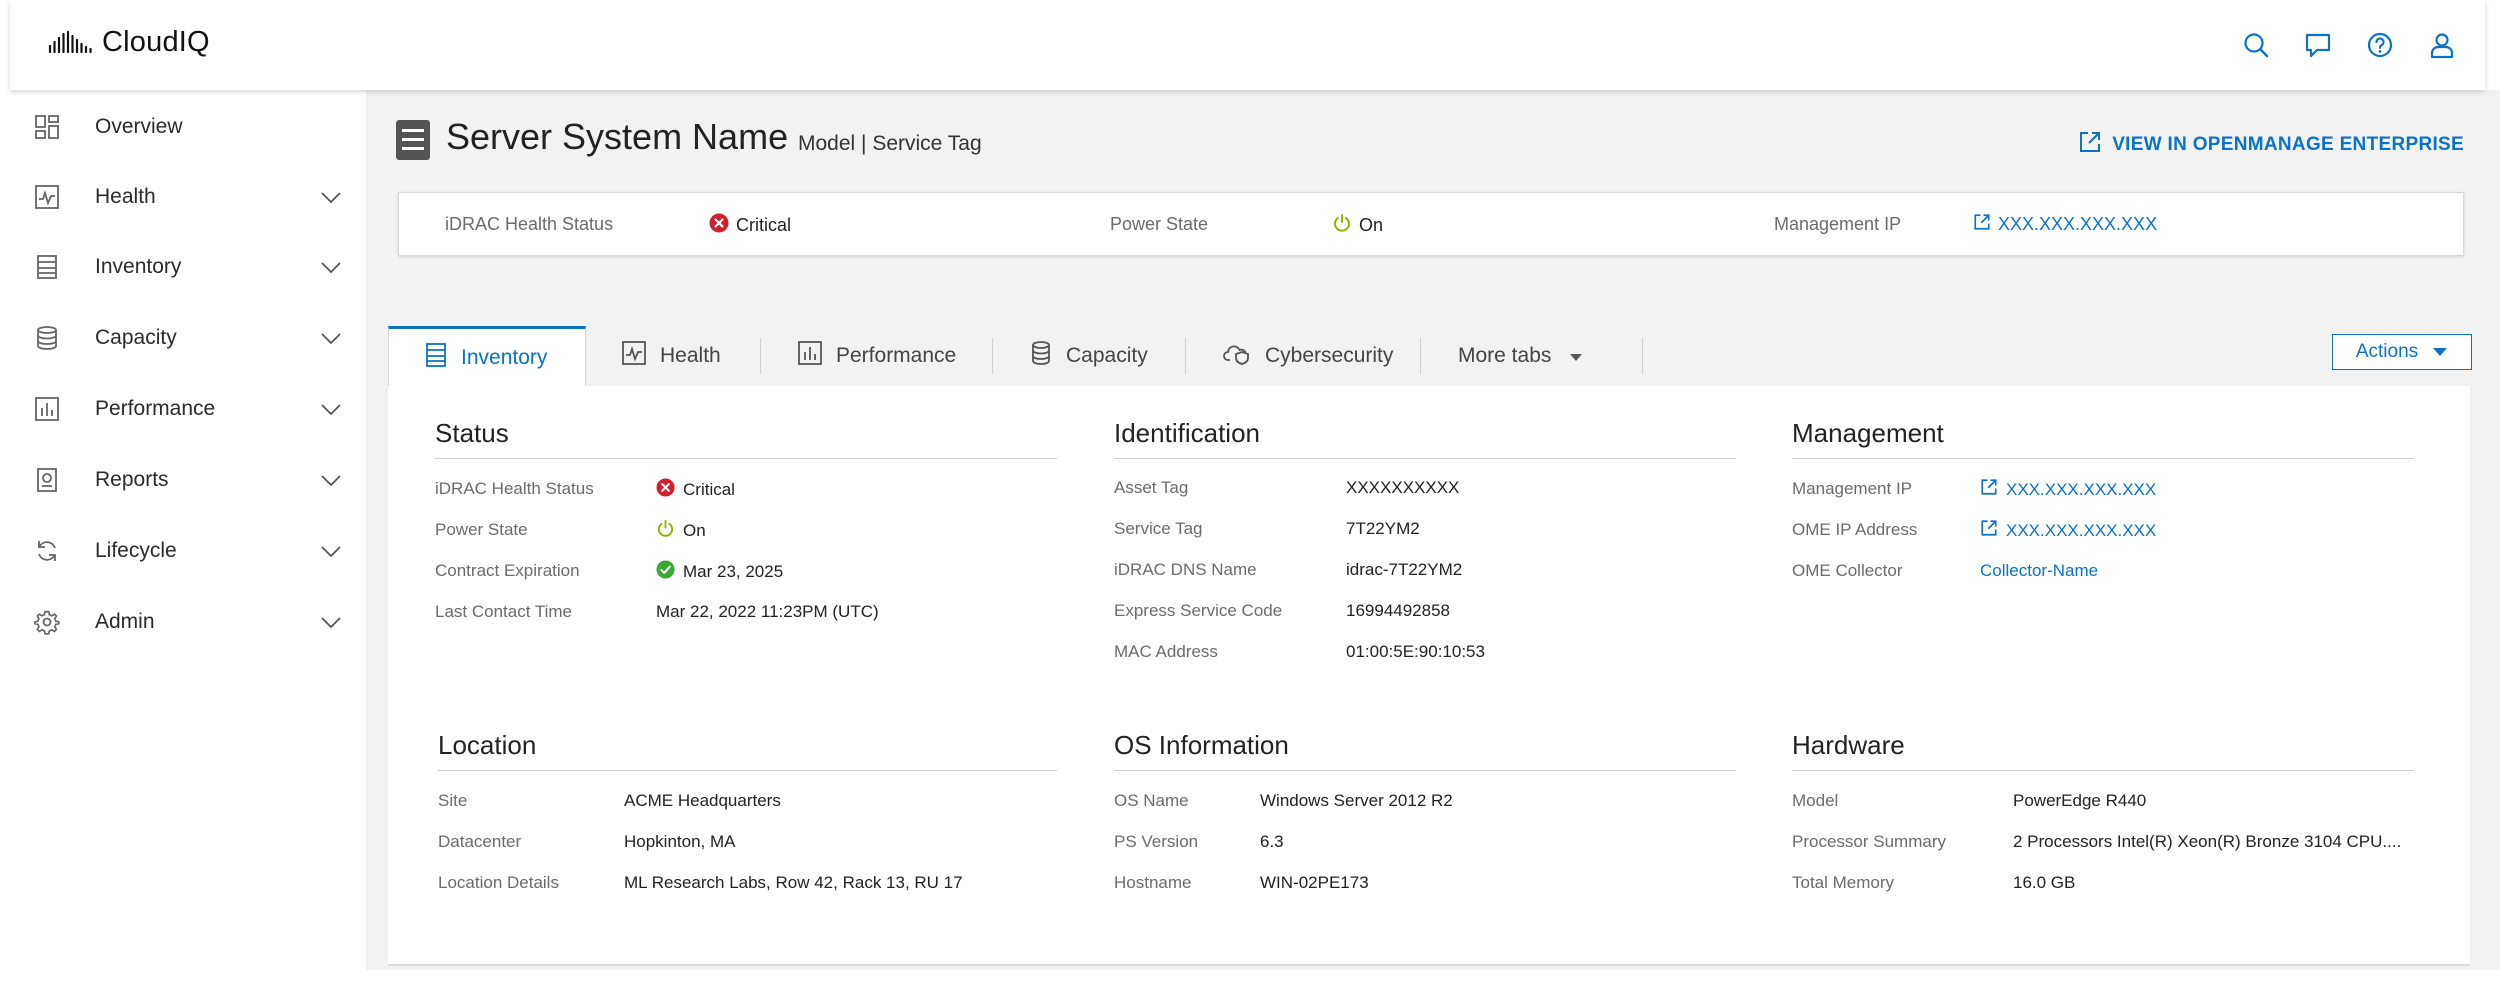 The image size is (2500, 985). Describe the element at coordinates (2402, 352) in the screenshot. I see `actions-button: Actions` at that location.